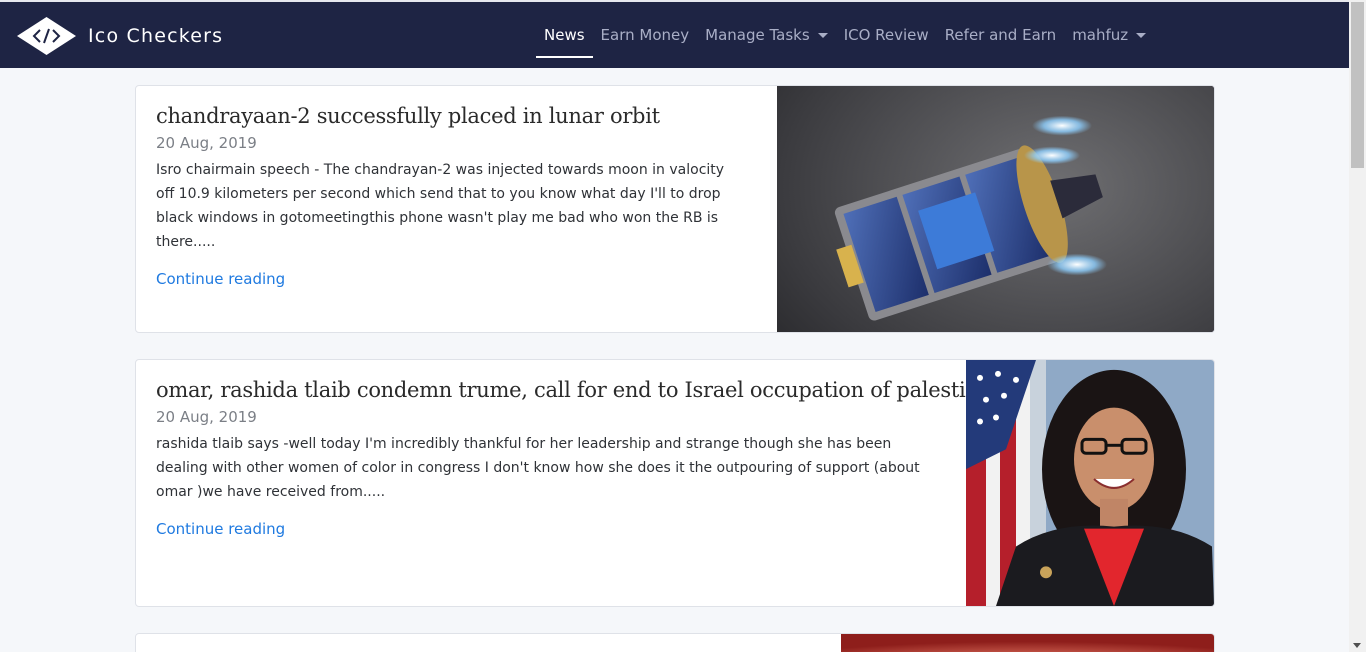  I want to click on nav-item-earn-money: Earn Money, so click(645, 35).